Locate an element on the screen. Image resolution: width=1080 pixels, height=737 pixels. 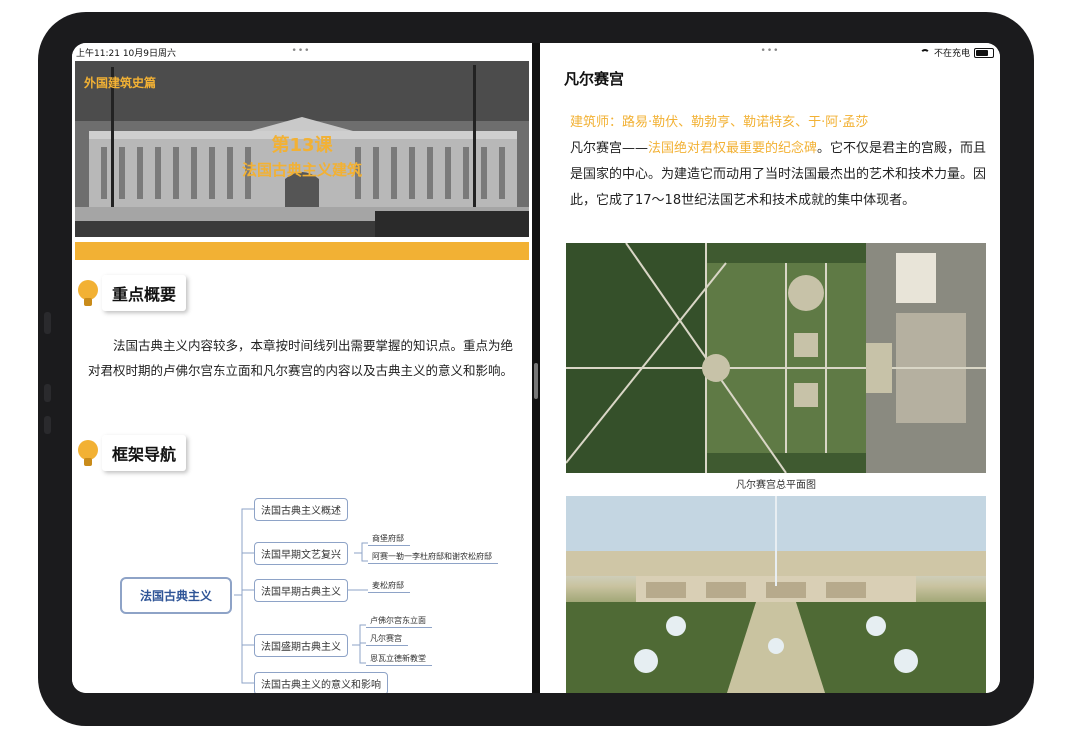
divider-handle is located at coordinates (536, 381).